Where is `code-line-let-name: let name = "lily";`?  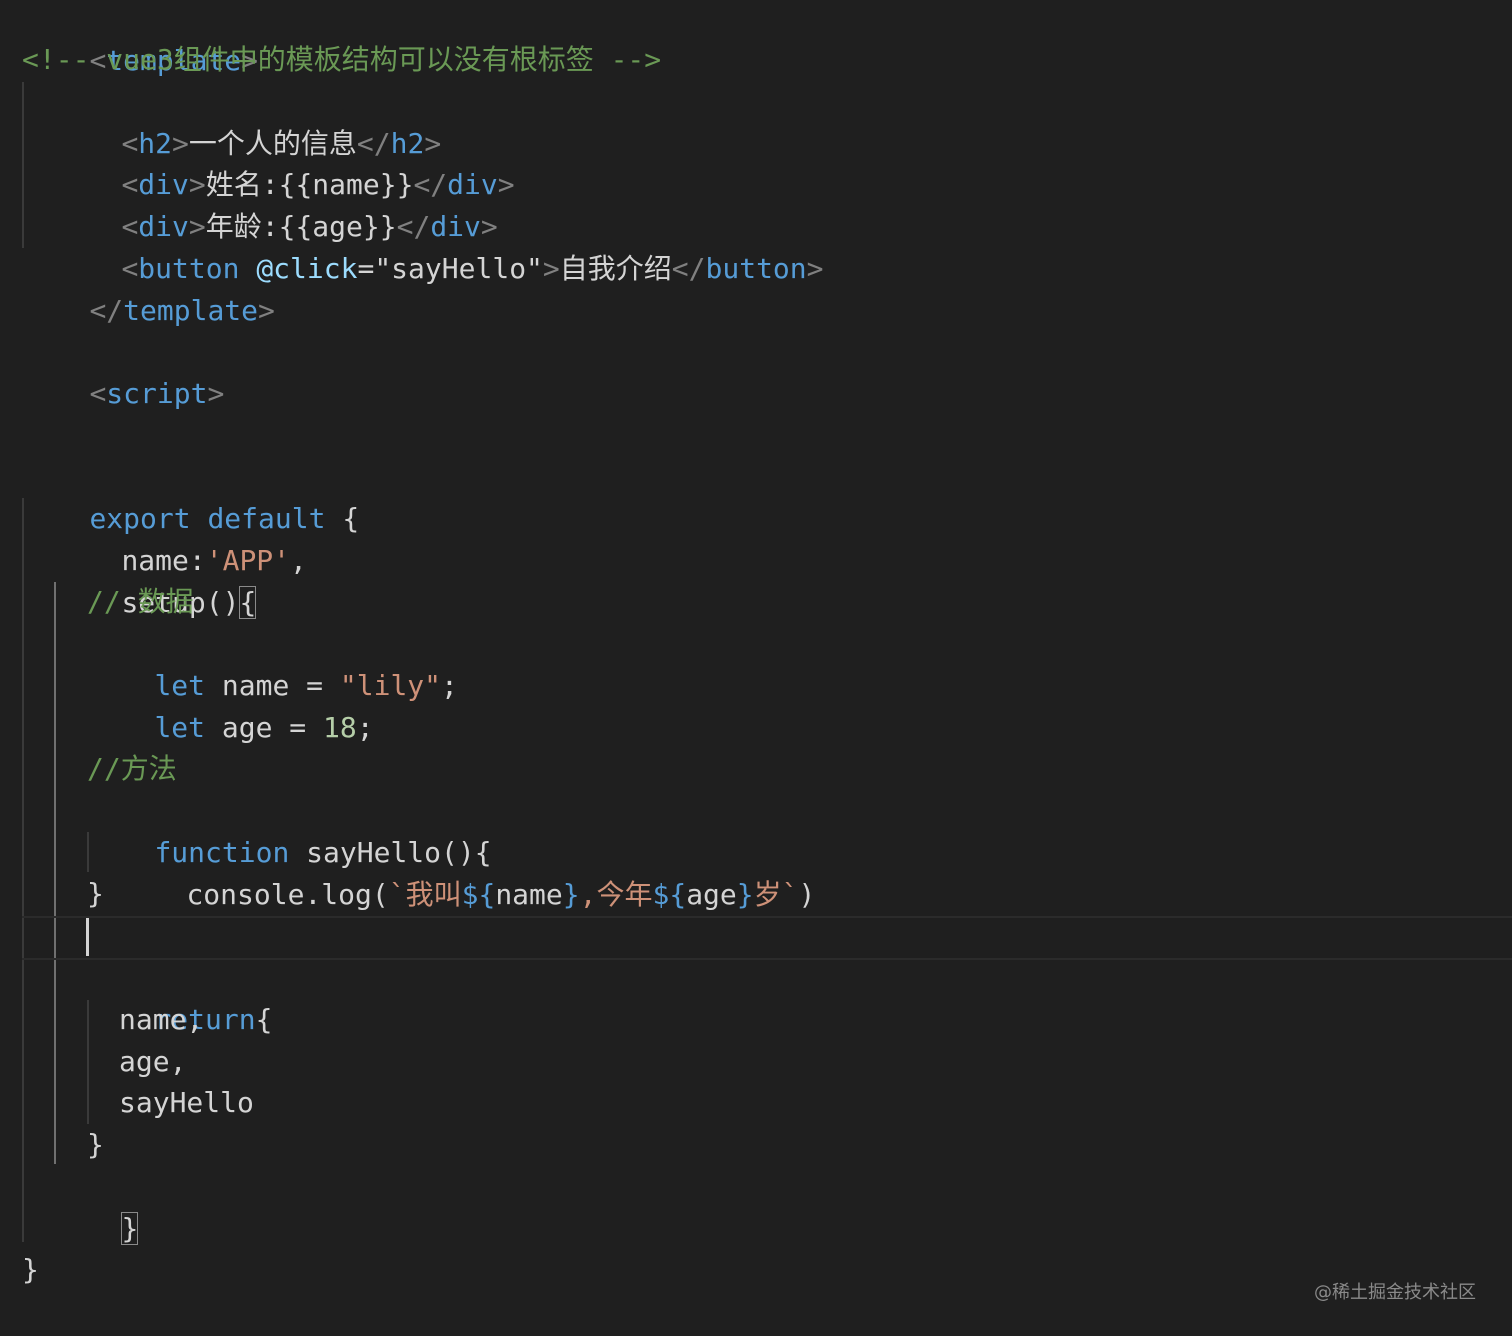
code-line-let-name: let name = "lily"; is located at coordinates (272, 662).